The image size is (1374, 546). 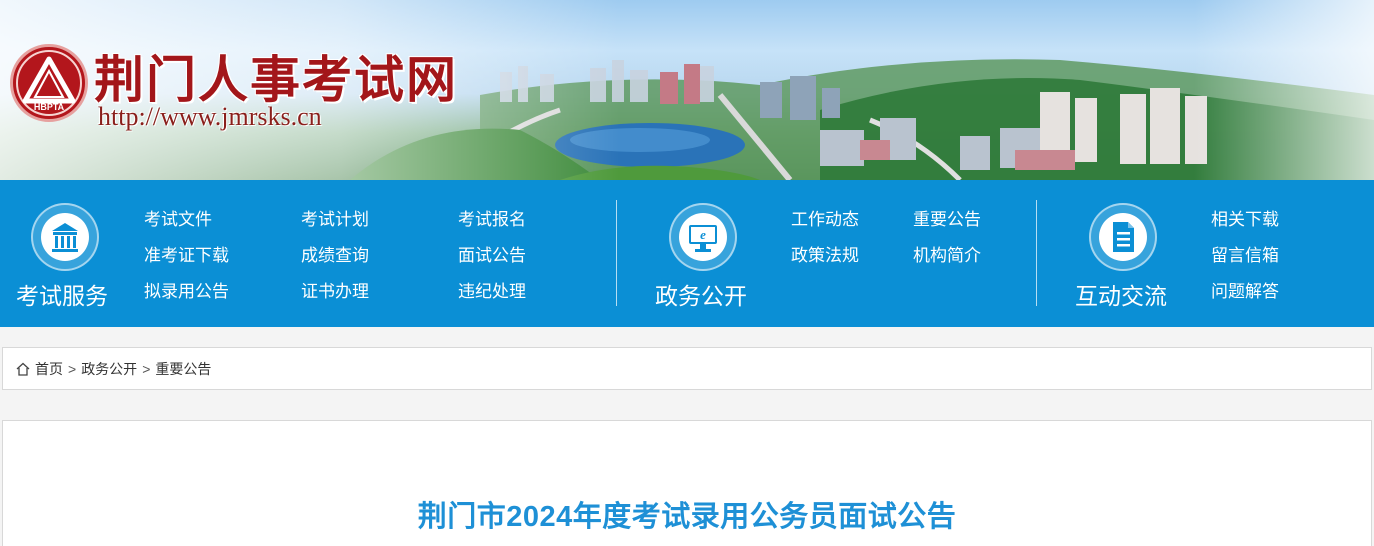 I want to click on nav-link-exam-plan: 考试计划, so click(x=335, y=217).